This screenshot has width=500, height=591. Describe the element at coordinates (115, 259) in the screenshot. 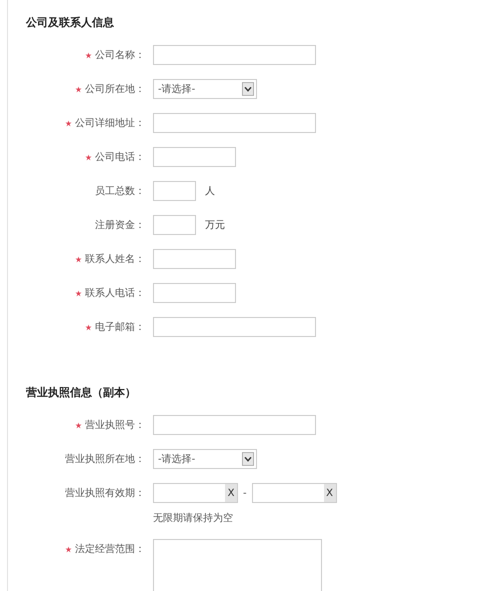

I see `field-label: 联系人姓名：` at that location.